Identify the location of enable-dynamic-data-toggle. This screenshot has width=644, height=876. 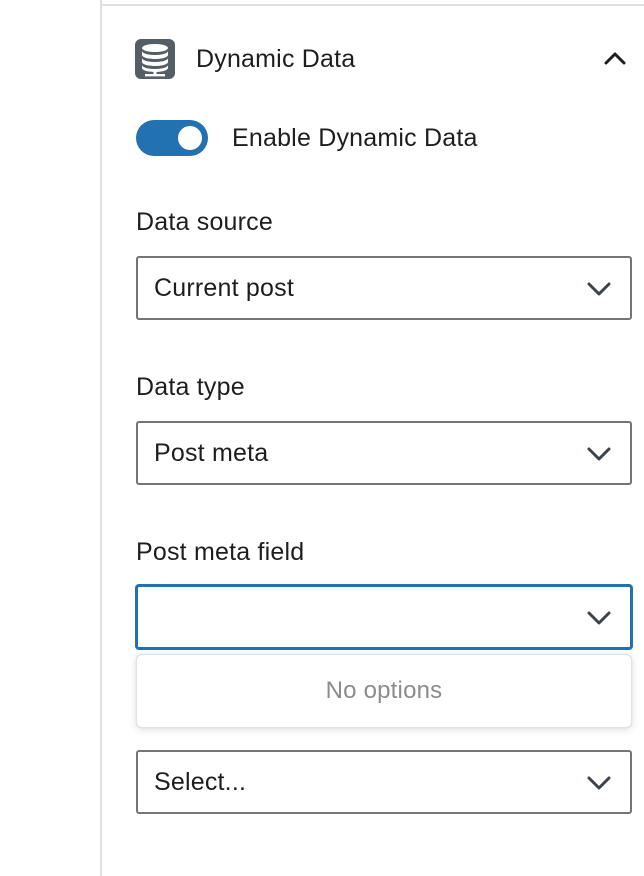
(172, 138).